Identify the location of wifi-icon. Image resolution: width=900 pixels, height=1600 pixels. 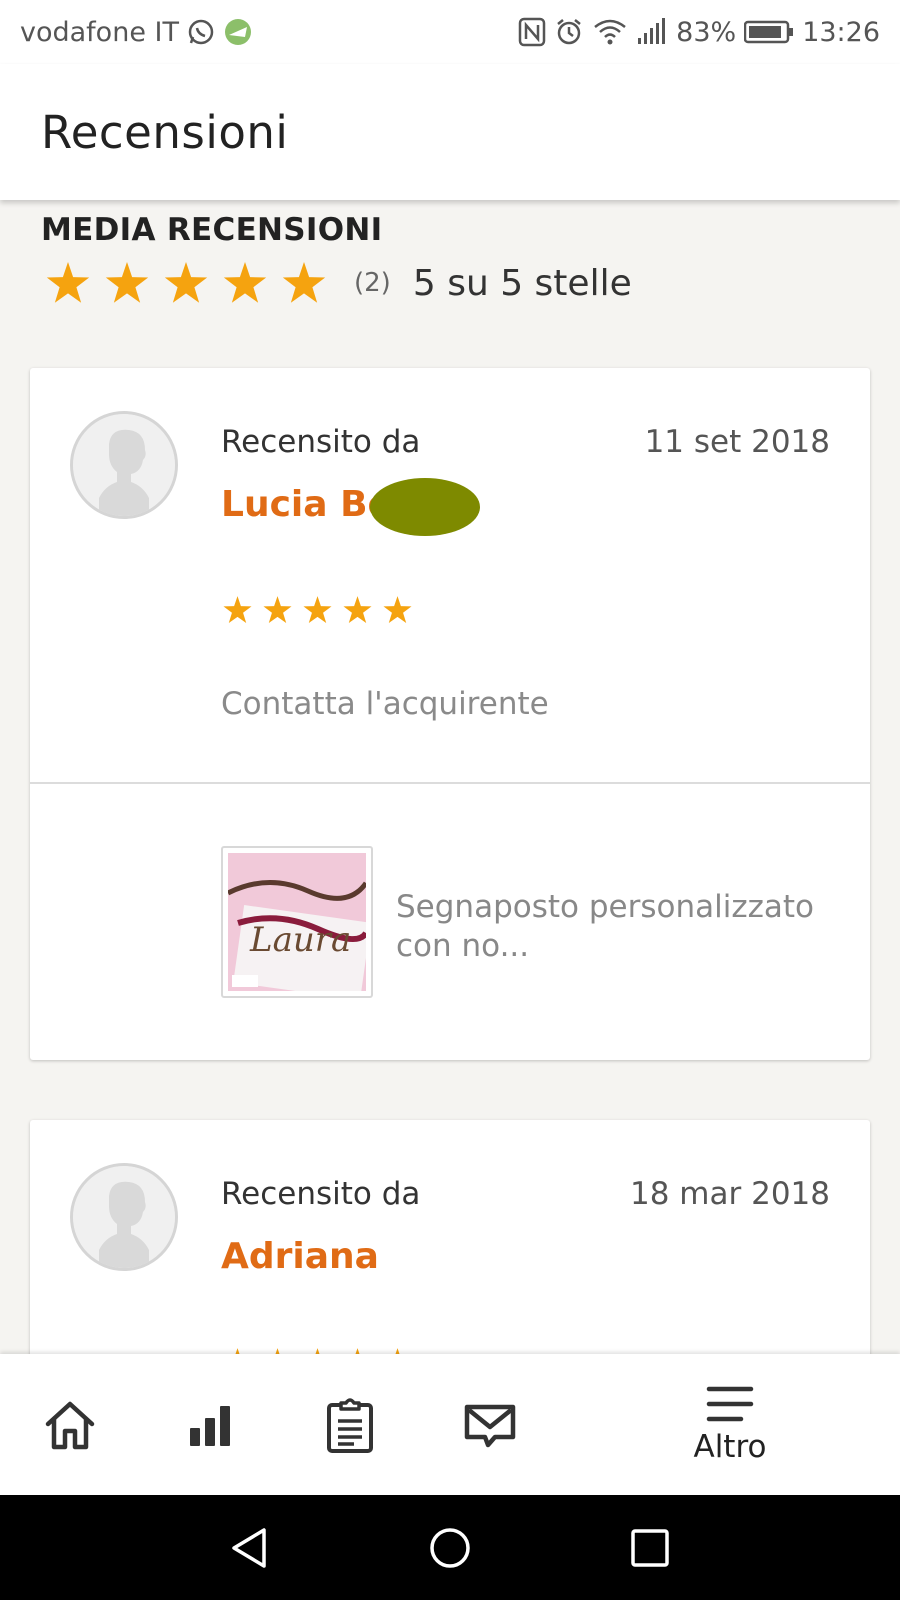
(610, 32).